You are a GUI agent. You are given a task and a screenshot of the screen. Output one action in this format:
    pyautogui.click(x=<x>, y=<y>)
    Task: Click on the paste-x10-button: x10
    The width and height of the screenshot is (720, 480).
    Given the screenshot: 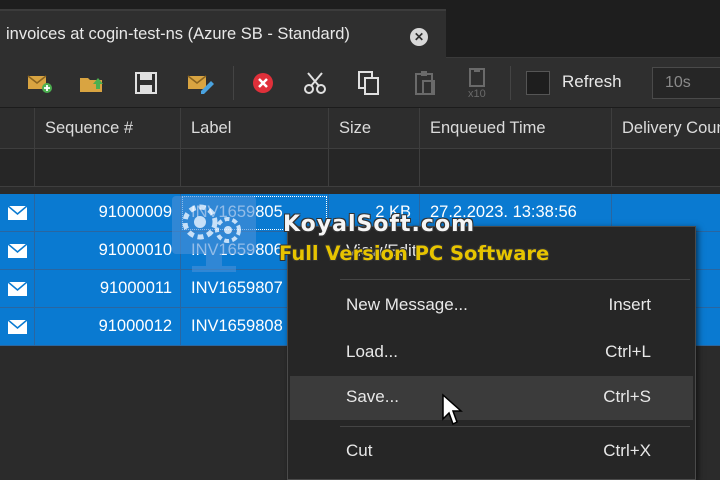 What is the action you would take?
    pyautogui.click(x=479, y=83)
    